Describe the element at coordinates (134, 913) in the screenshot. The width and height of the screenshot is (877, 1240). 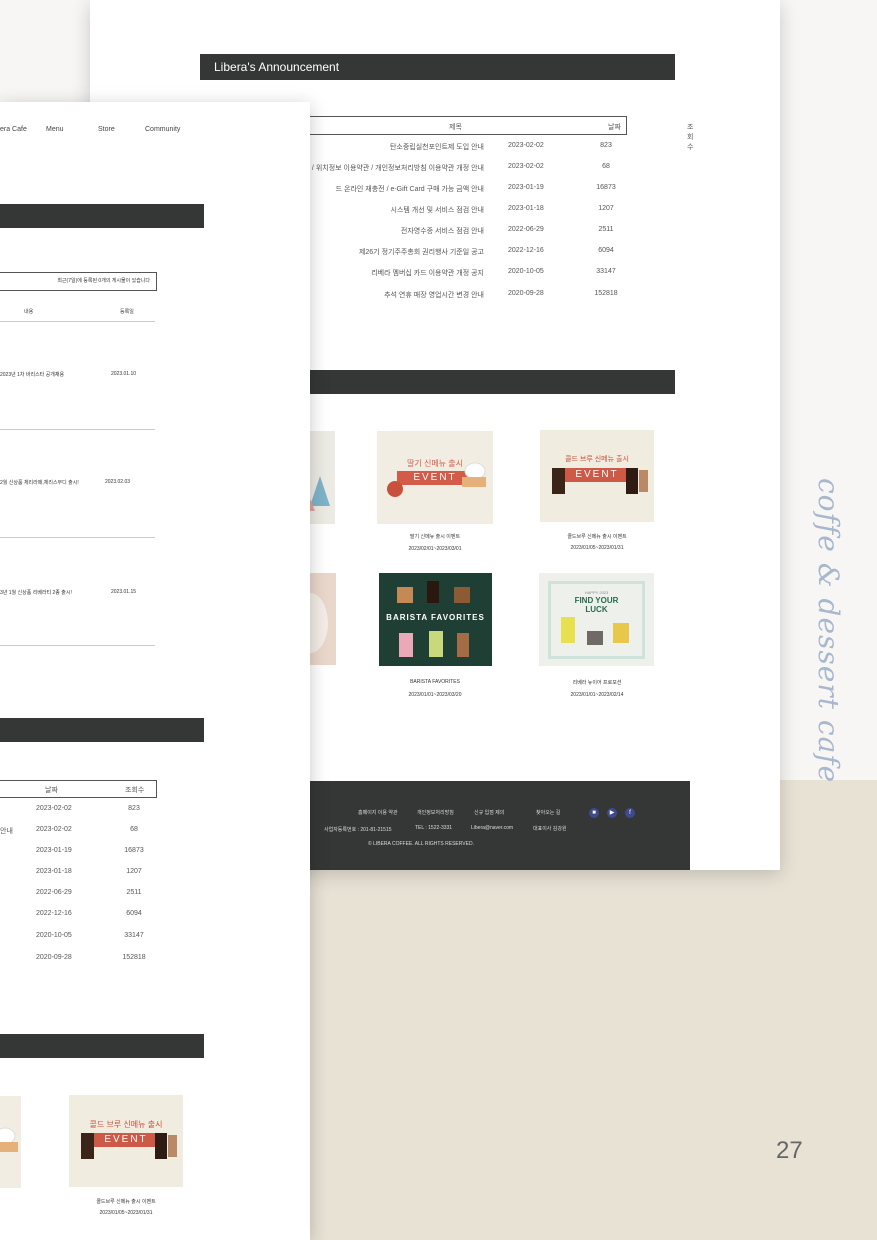
I see `front-row-views: 6094` at that location.